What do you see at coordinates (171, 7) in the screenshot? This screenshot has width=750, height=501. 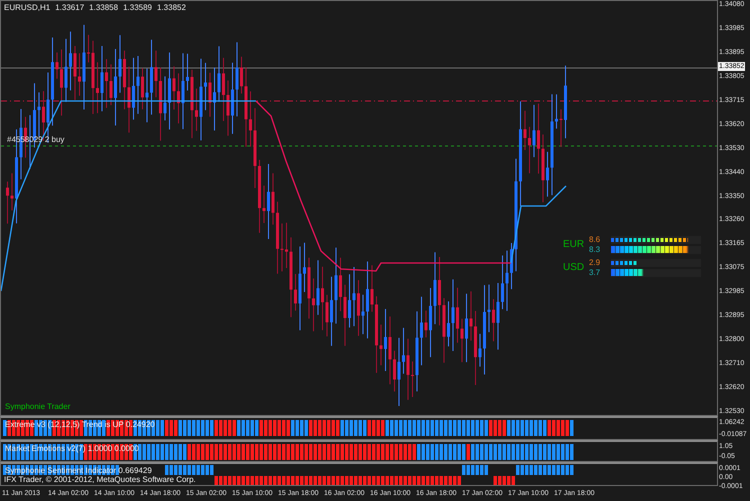 I see `ohlc-value: 1.33852` at bounding box center [171, 7].